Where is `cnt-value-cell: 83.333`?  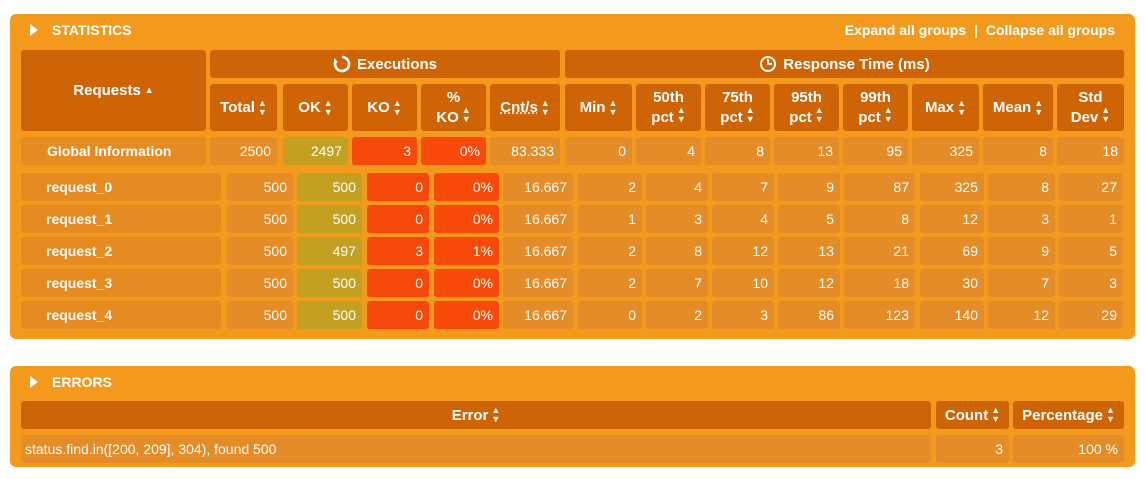 cnt-value-cell: 83.333 is located at coordinates (525, 151).